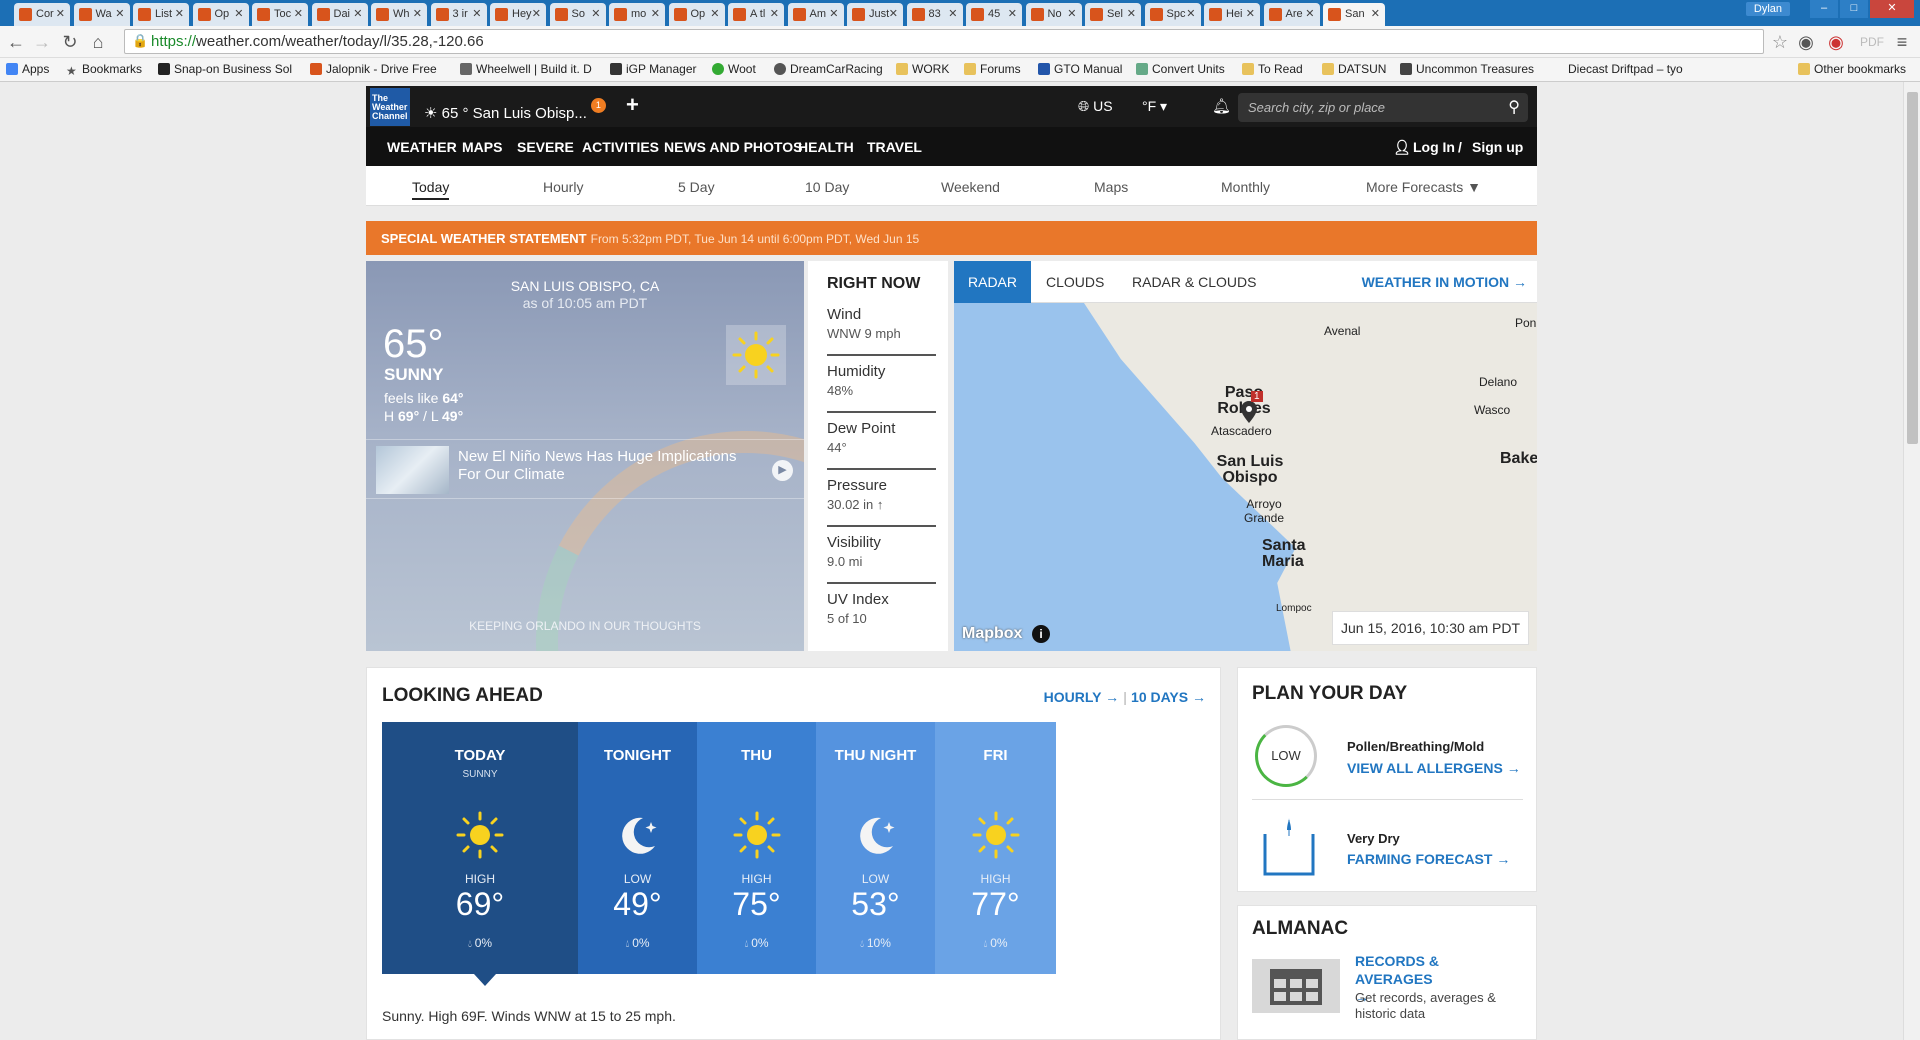 The width and height of the screenshot is (1920, 1040). I want to click on twc-logo: The Weather Channel, so click(390, 107).